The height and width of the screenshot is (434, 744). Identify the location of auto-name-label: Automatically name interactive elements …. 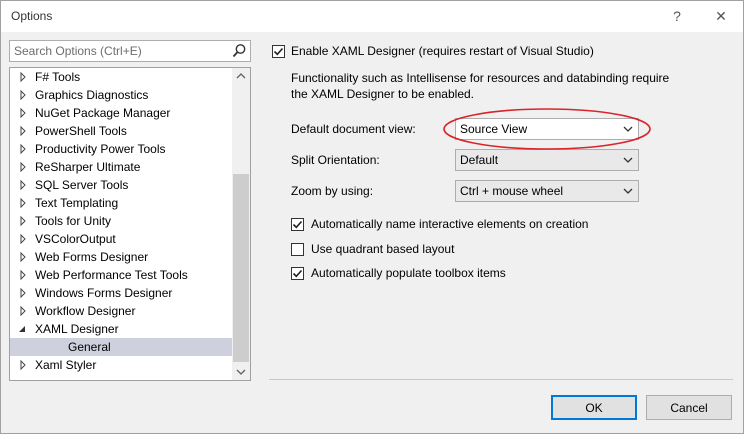
(449, 224).